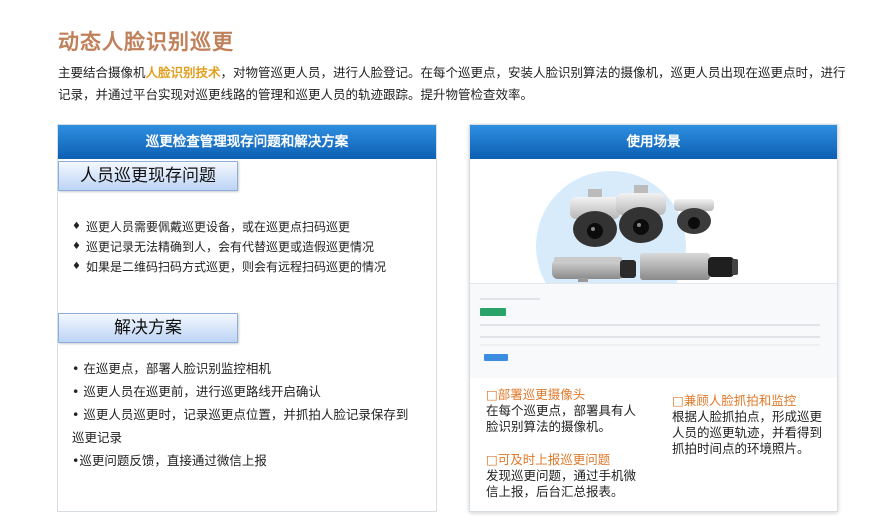 The width and height of the screenshot is (884, 529). I want to click on cameras-illustration, so click(645, 233).